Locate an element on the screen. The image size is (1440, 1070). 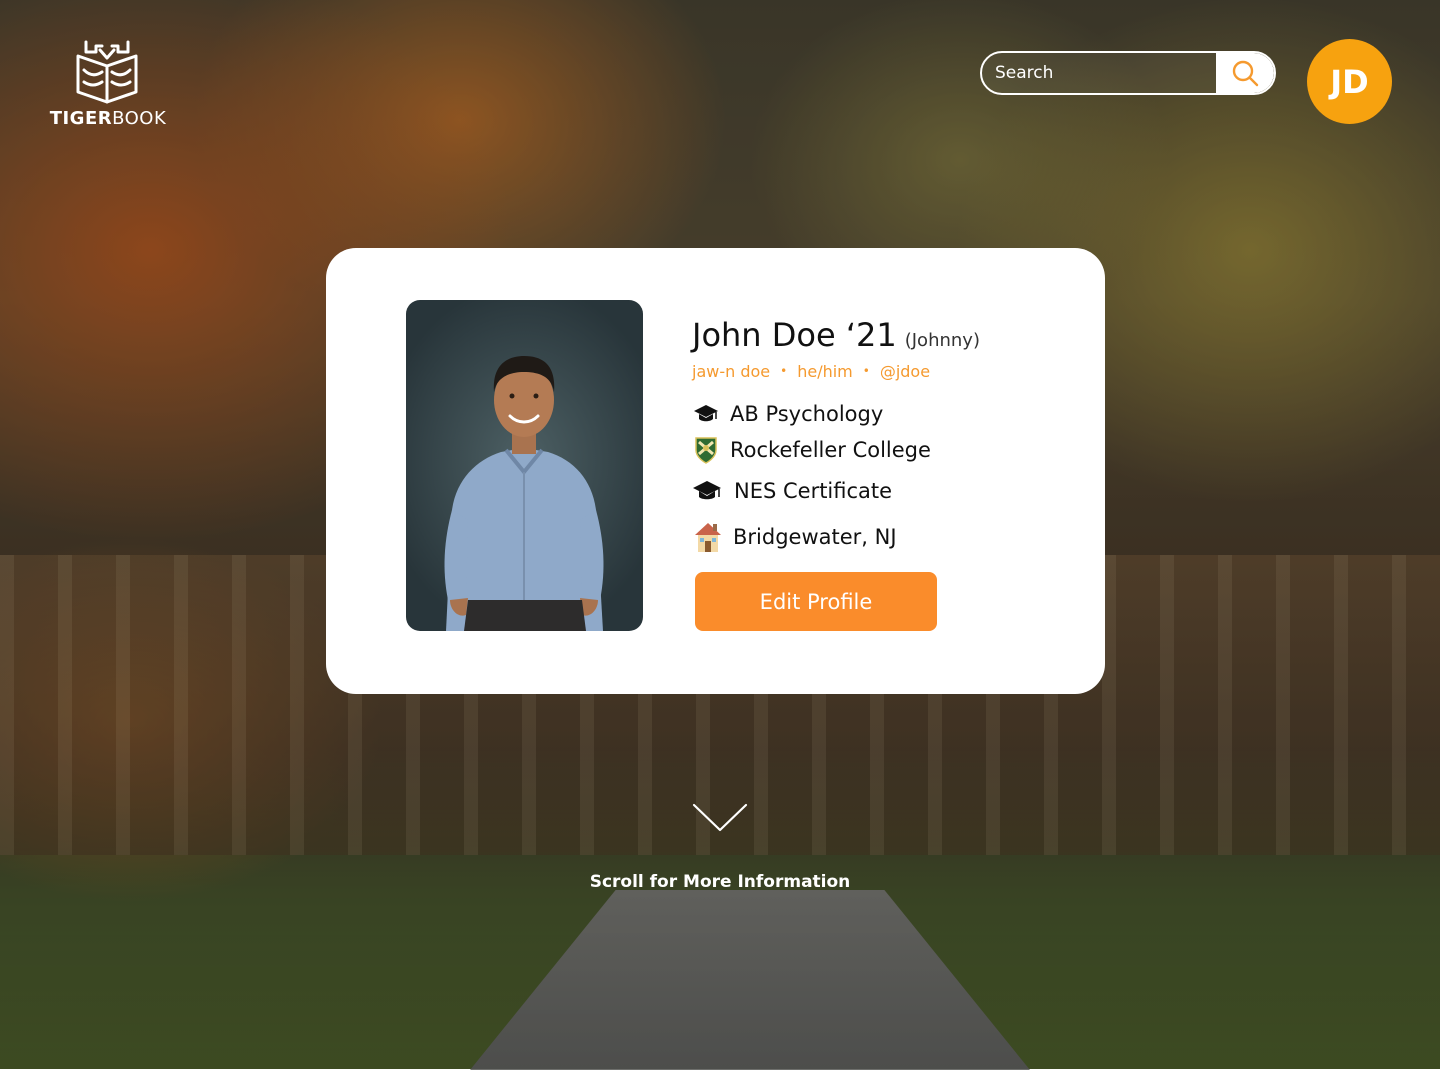
edit-profile-button: Edit Profile is located at coordinates (816, 601).